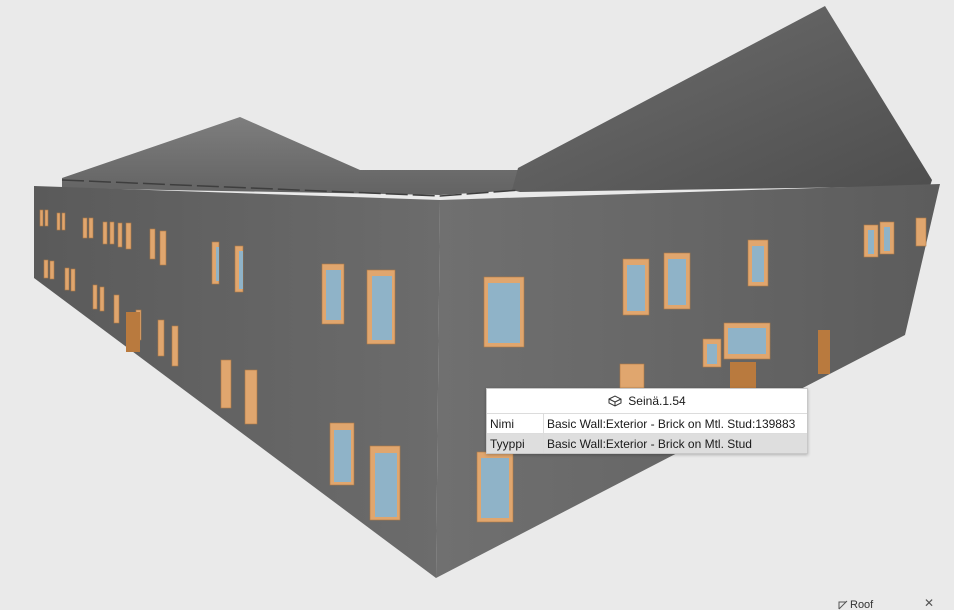  I want to click on property-key: Nimi, so click(515, 423).